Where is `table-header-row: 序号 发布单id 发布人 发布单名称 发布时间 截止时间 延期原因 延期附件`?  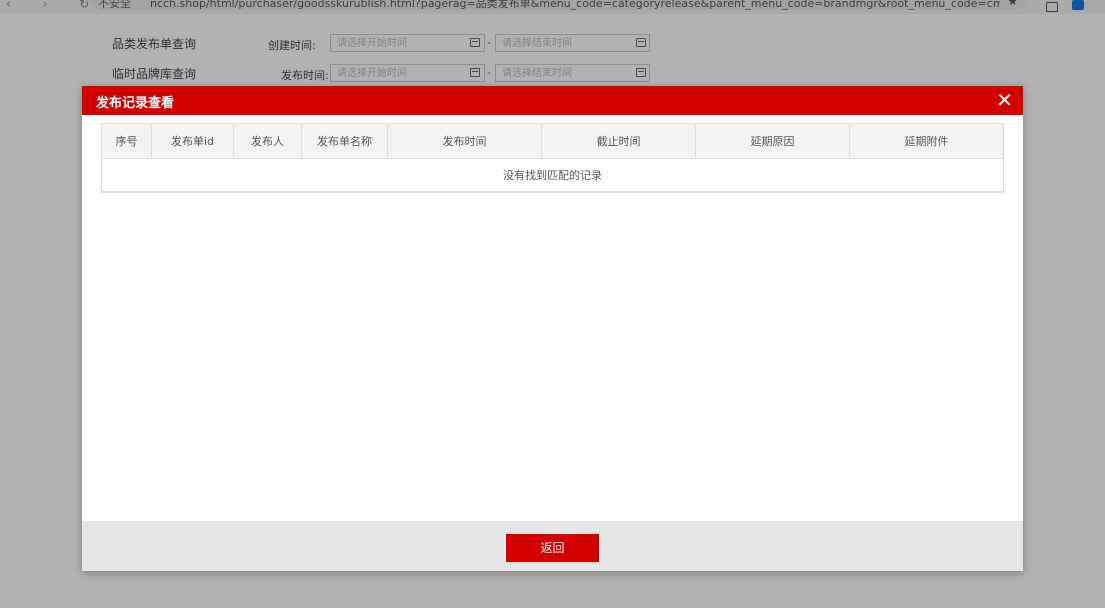 table-header-row: 序号 发布单id 发布人 发布单名称 发布时间 截止时间 延期原因 延期附件 is located at coordinates (552, 141).